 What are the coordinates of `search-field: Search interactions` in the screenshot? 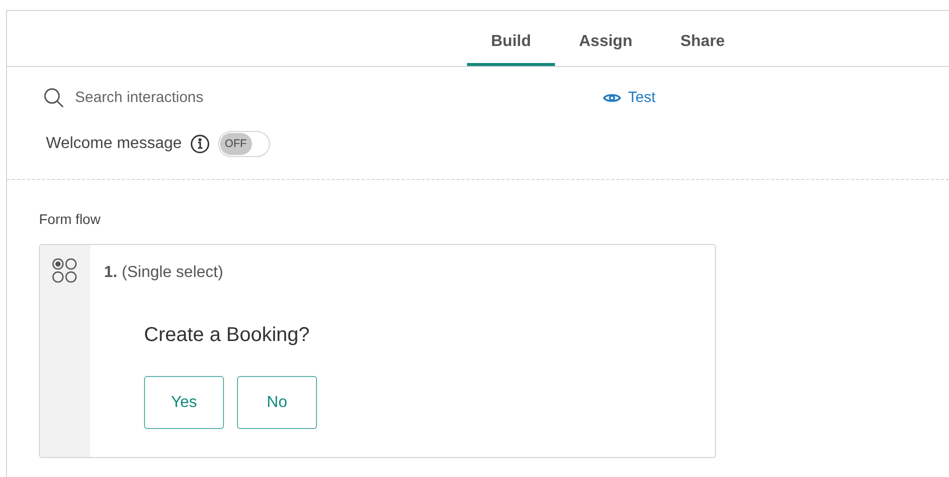 It's located at (175, 98).